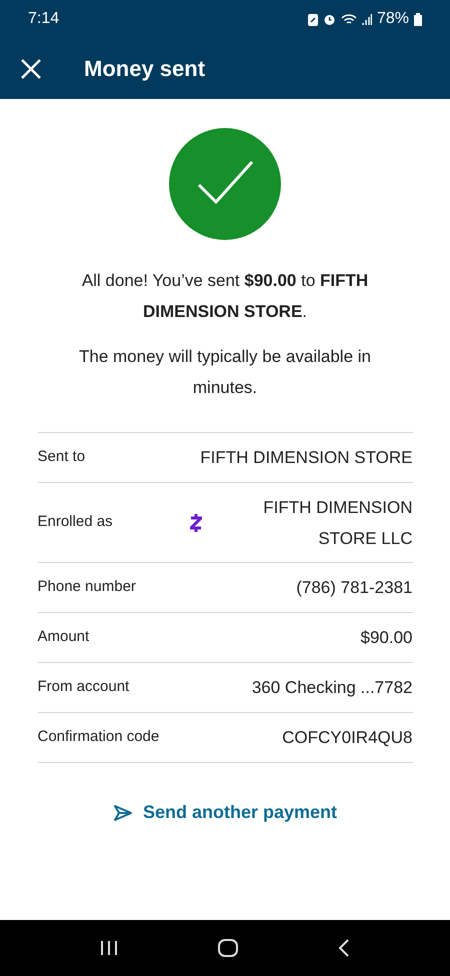 The height and width of the screenshot is (976, 450). I want to click on checkmark-icon, so click(225, 184).